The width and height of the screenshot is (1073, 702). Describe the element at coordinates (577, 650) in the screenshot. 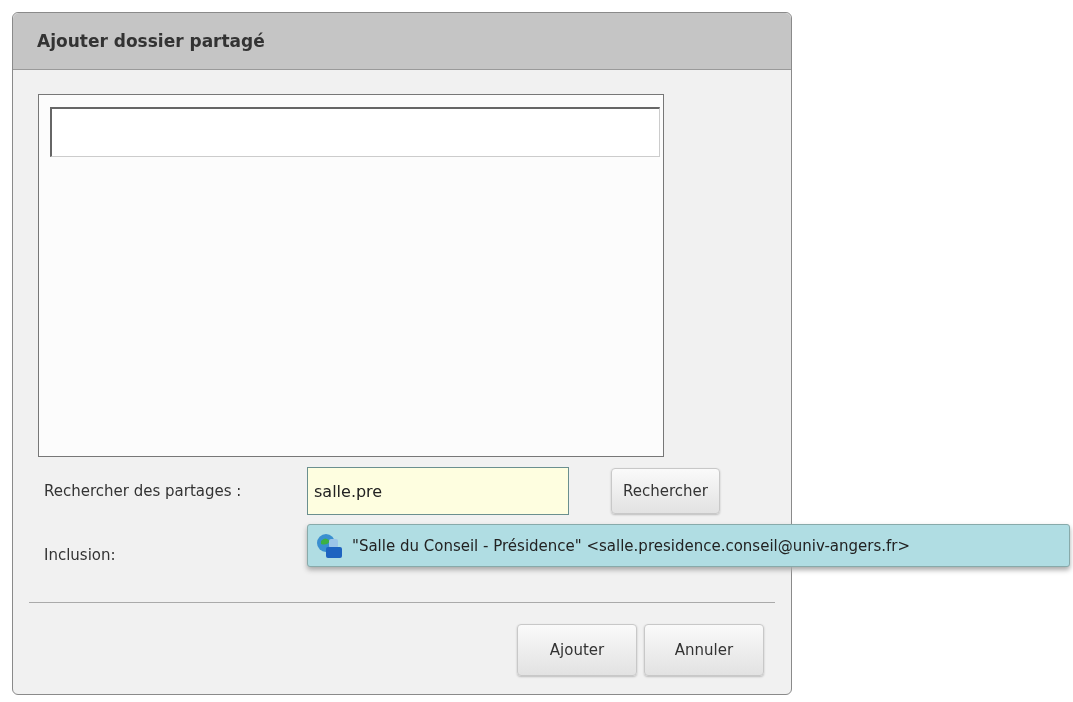

I see `add-button: Ajouter` at that location.